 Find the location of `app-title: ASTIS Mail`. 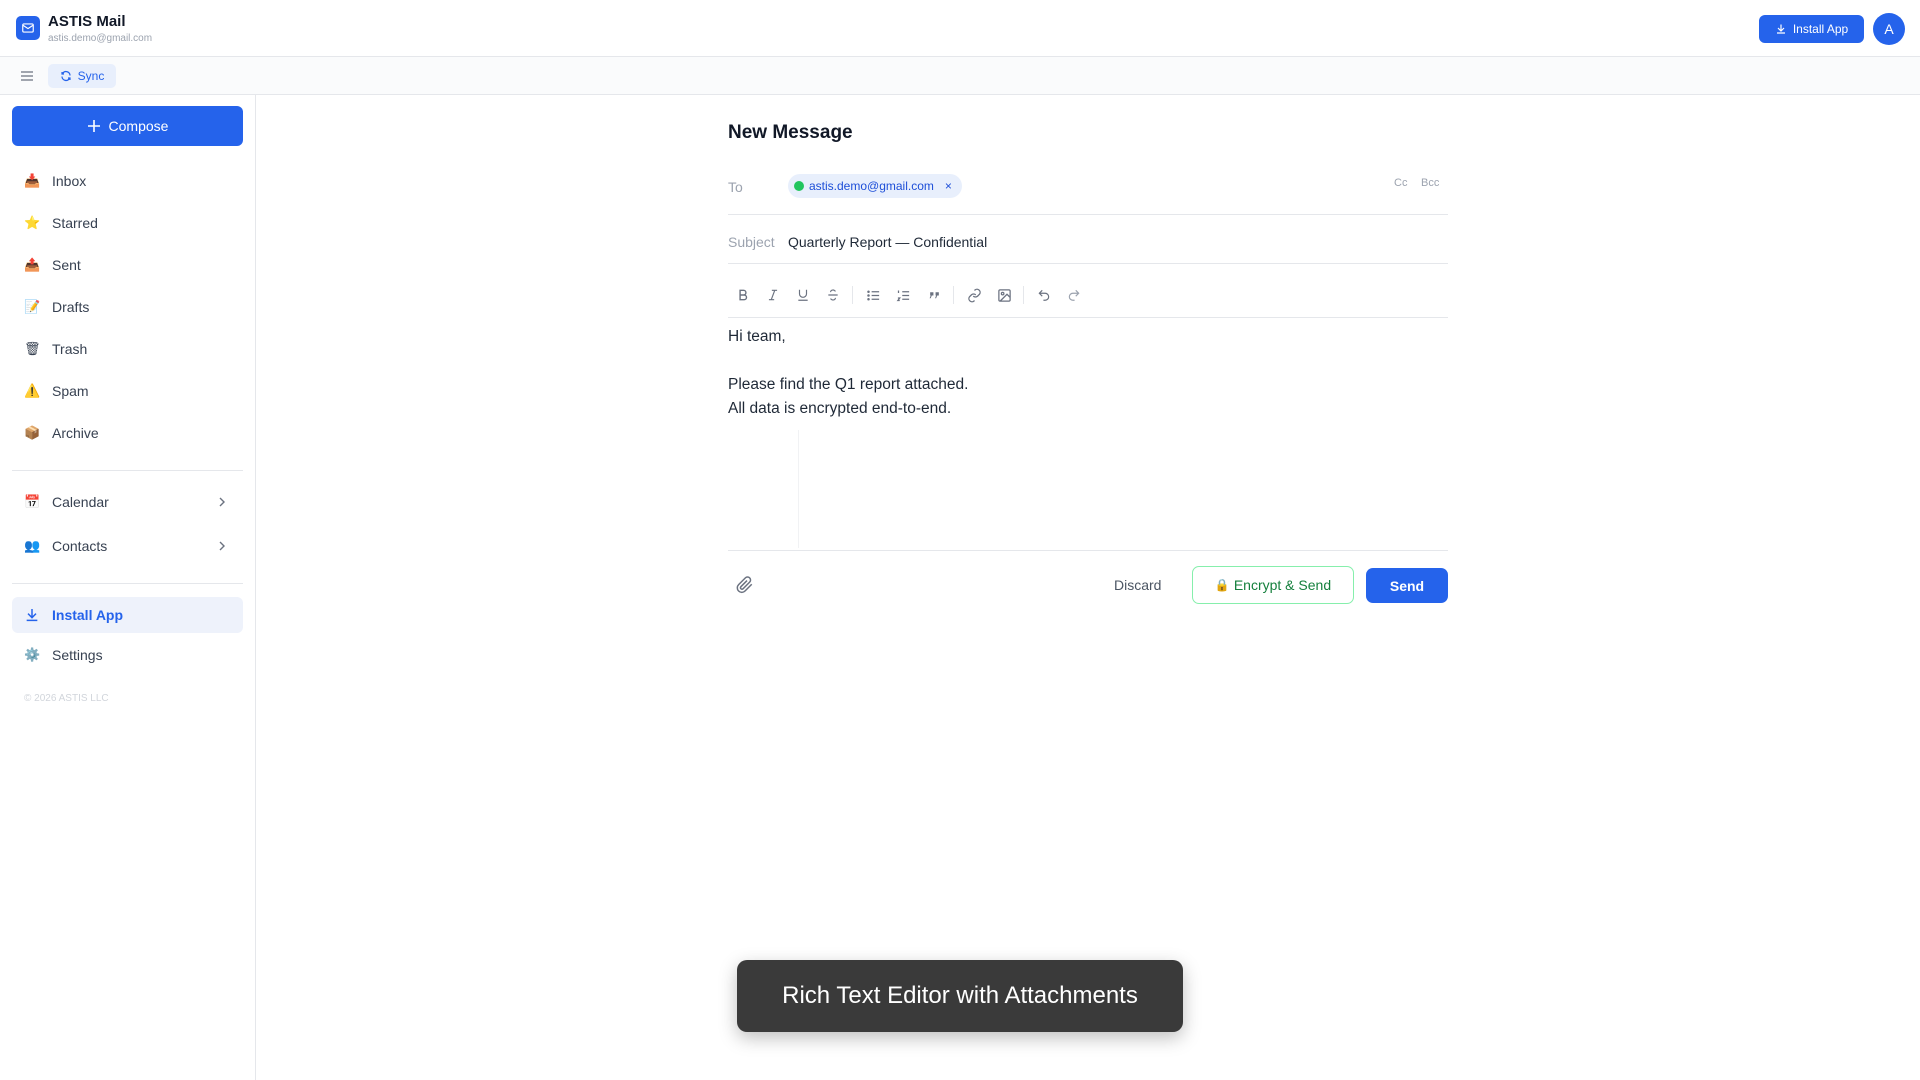

app-title: ASTIS Mail is located at coordinates (87, 21).